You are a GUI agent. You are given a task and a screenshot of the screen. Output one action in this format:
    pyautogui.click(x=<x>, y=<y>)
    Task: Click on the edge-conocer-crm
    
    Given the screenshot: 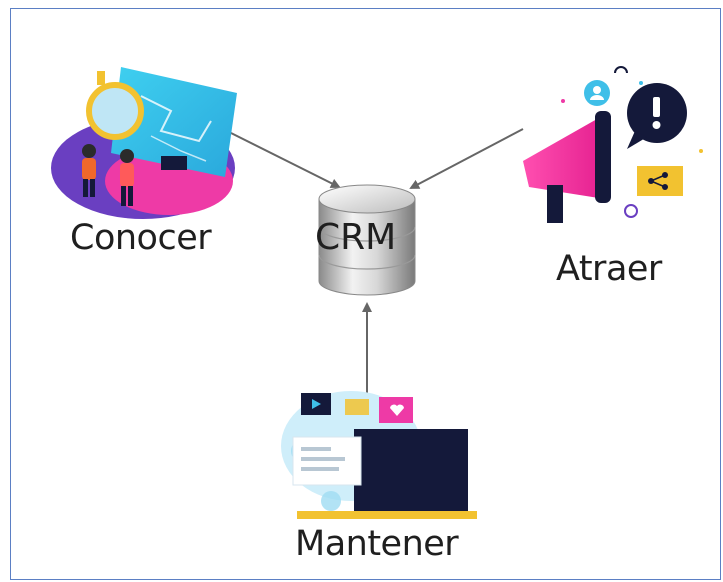 What is the action you would take?
    pyautogui.click(x=283, y=159)
    